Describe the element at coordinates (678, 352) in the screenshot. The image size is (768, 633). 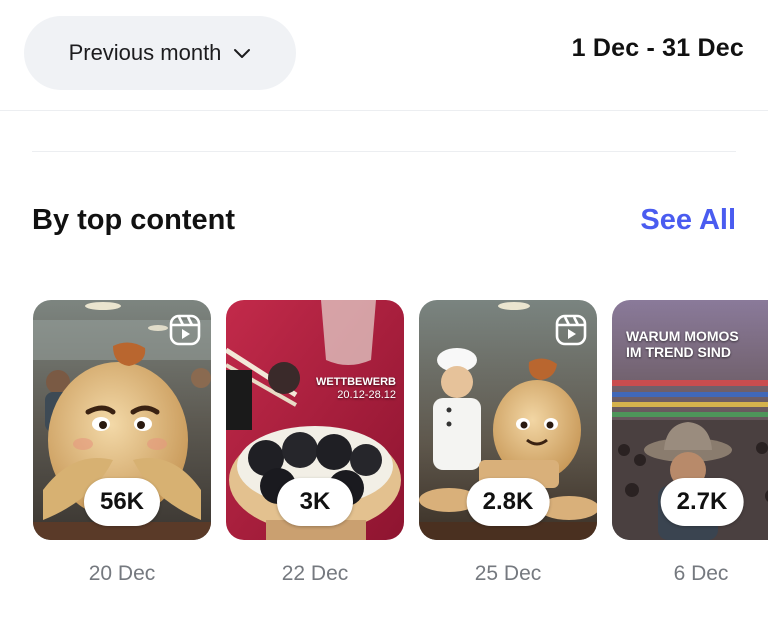
I see `overlay-caption-line: IM TREND SIND` at that location.